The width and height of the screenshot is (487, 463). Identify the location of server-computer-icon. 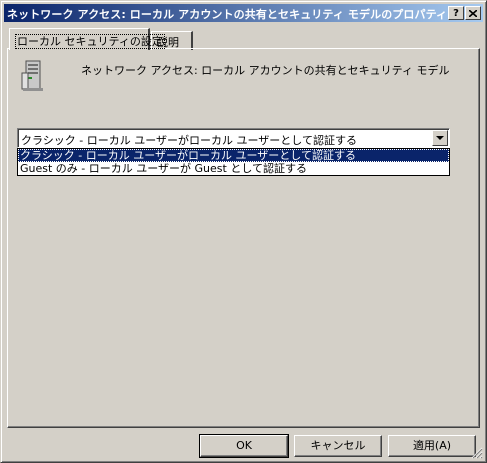
(32, 75).